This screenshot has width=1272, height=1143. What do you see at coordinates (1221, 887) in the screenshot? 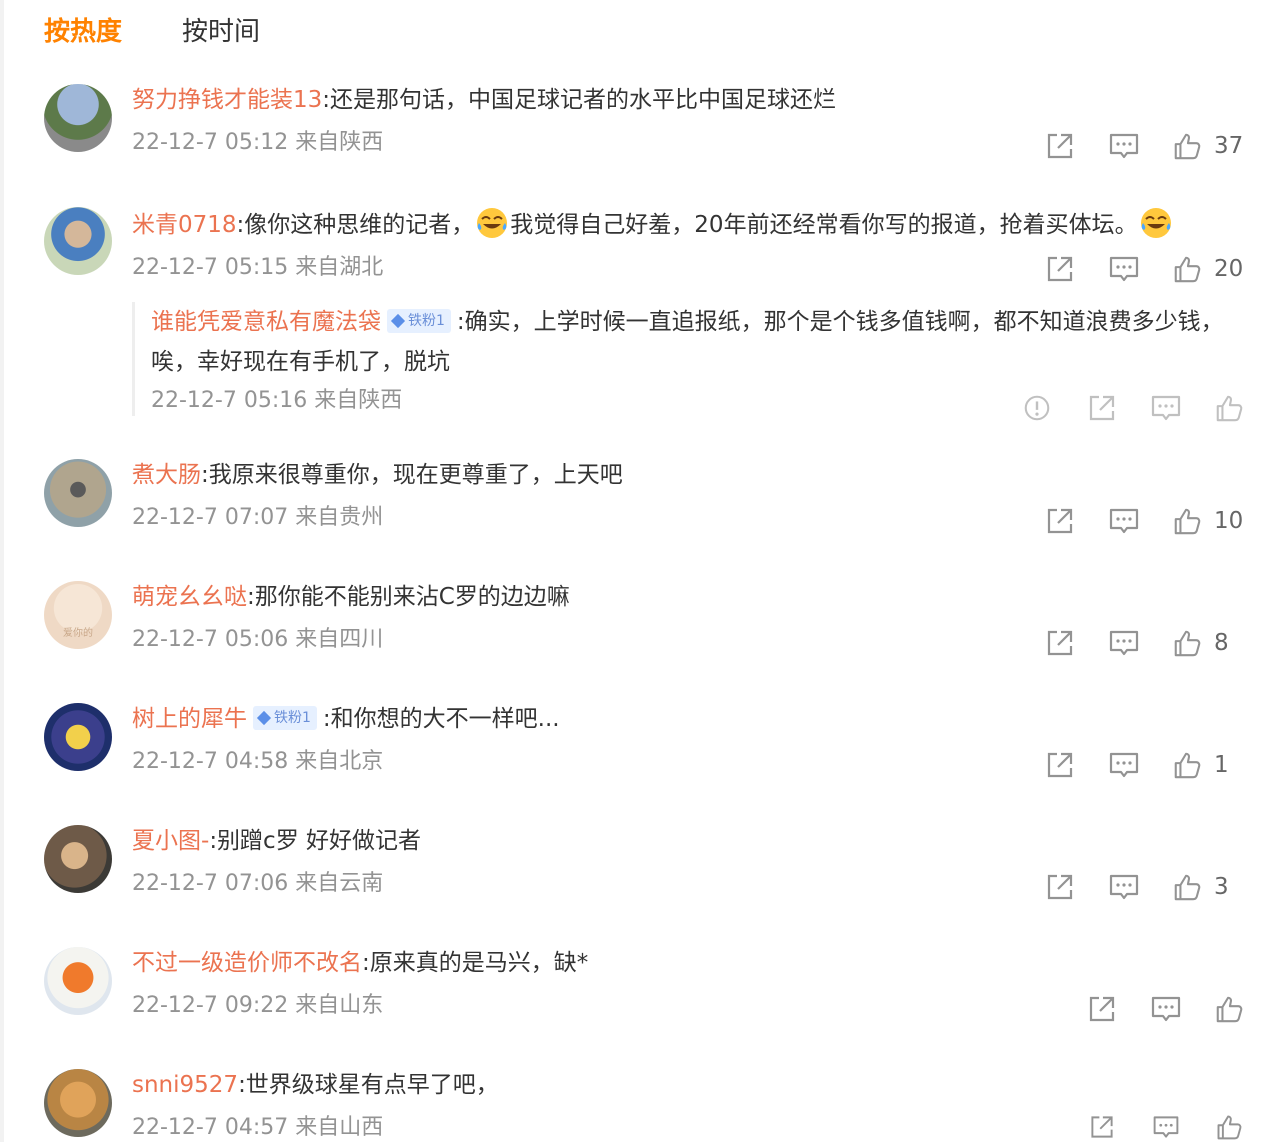
I see `like-count: 3` at bounding box center [1221, 887].